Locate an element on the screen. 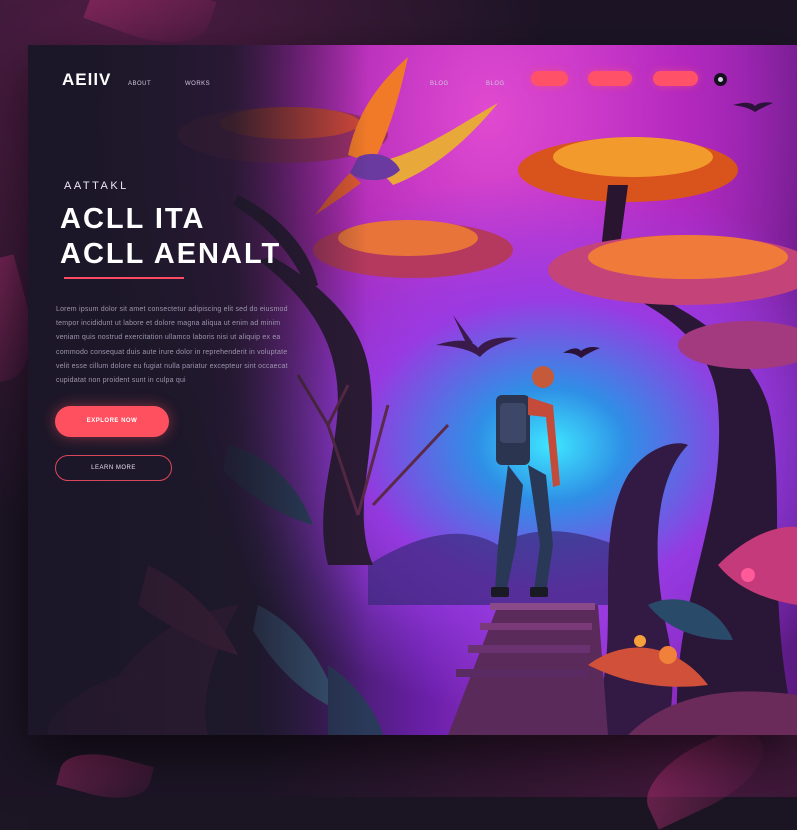  moon-icon-dot is located at coordinates (720, 79).